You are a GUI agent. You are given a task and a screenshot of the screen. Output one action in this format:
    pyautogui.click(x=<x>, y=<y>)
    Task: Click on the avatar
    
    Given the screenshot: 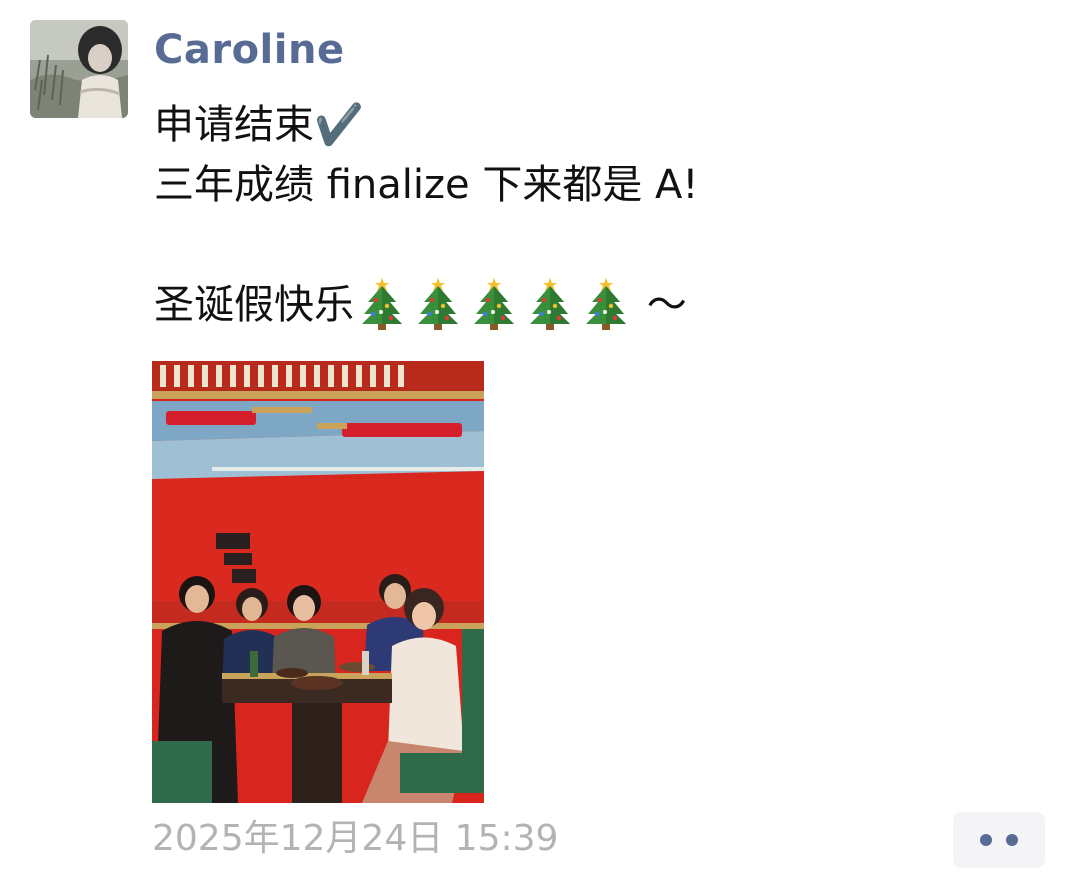 What is the action you would take?
    pyautogui.click(x=79, y=69)
    